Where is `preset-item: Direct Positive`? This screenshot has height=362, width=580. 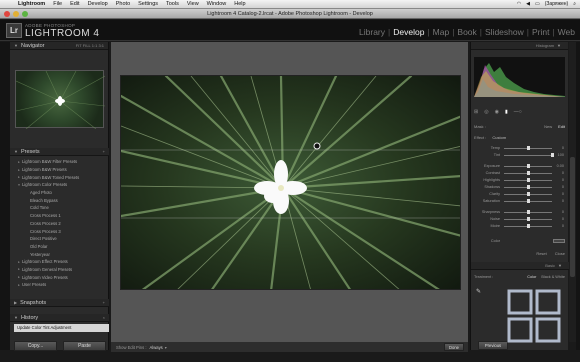 preset-item: Direct Positive is located at coordinates (59, 239).